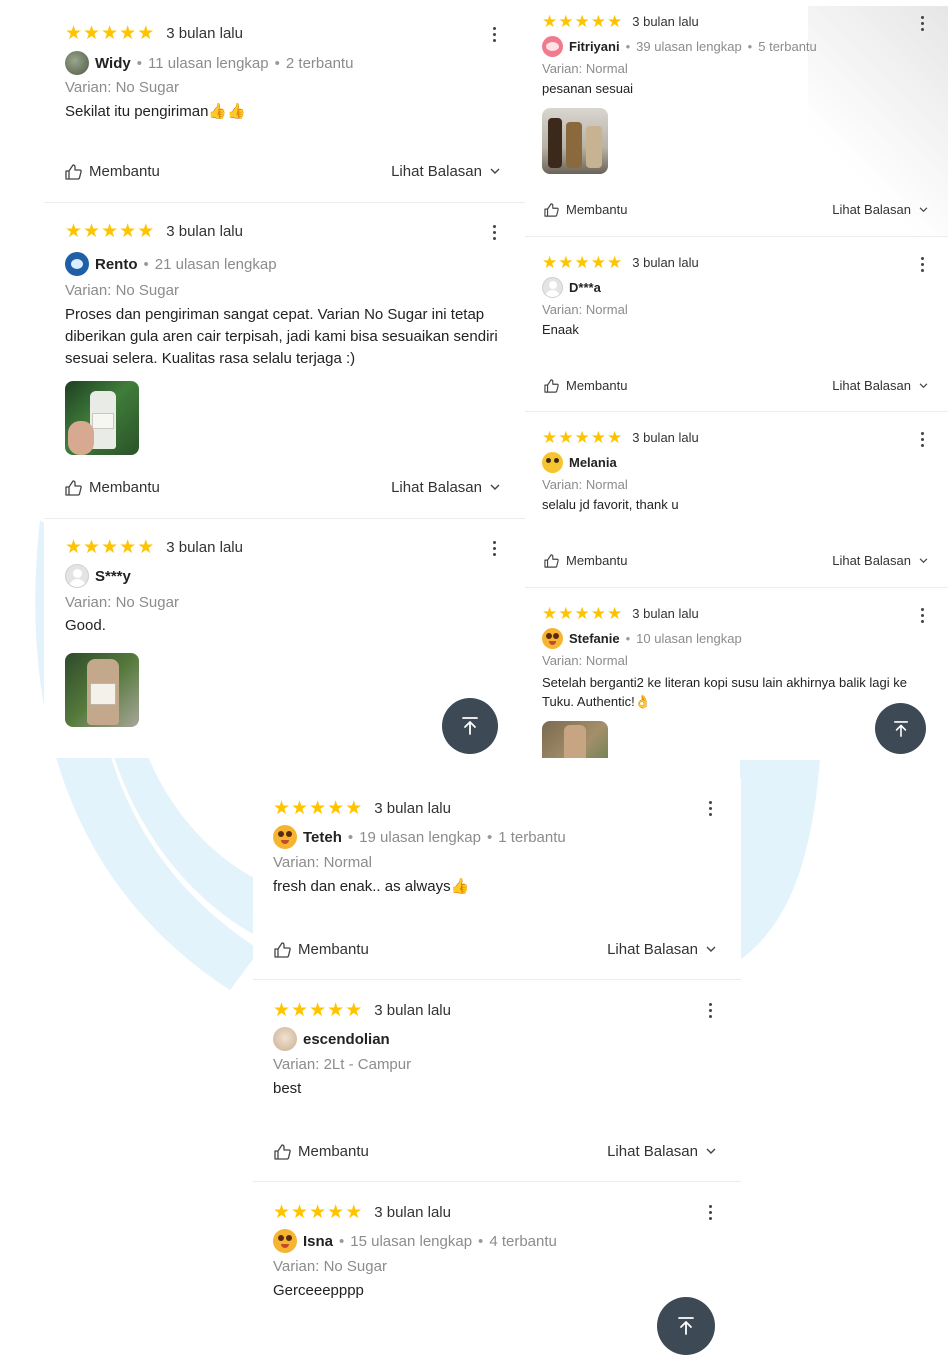 The image size is (948, 1357). I want to click on product-variant: Varian: No Sugar, so click(122, 290).